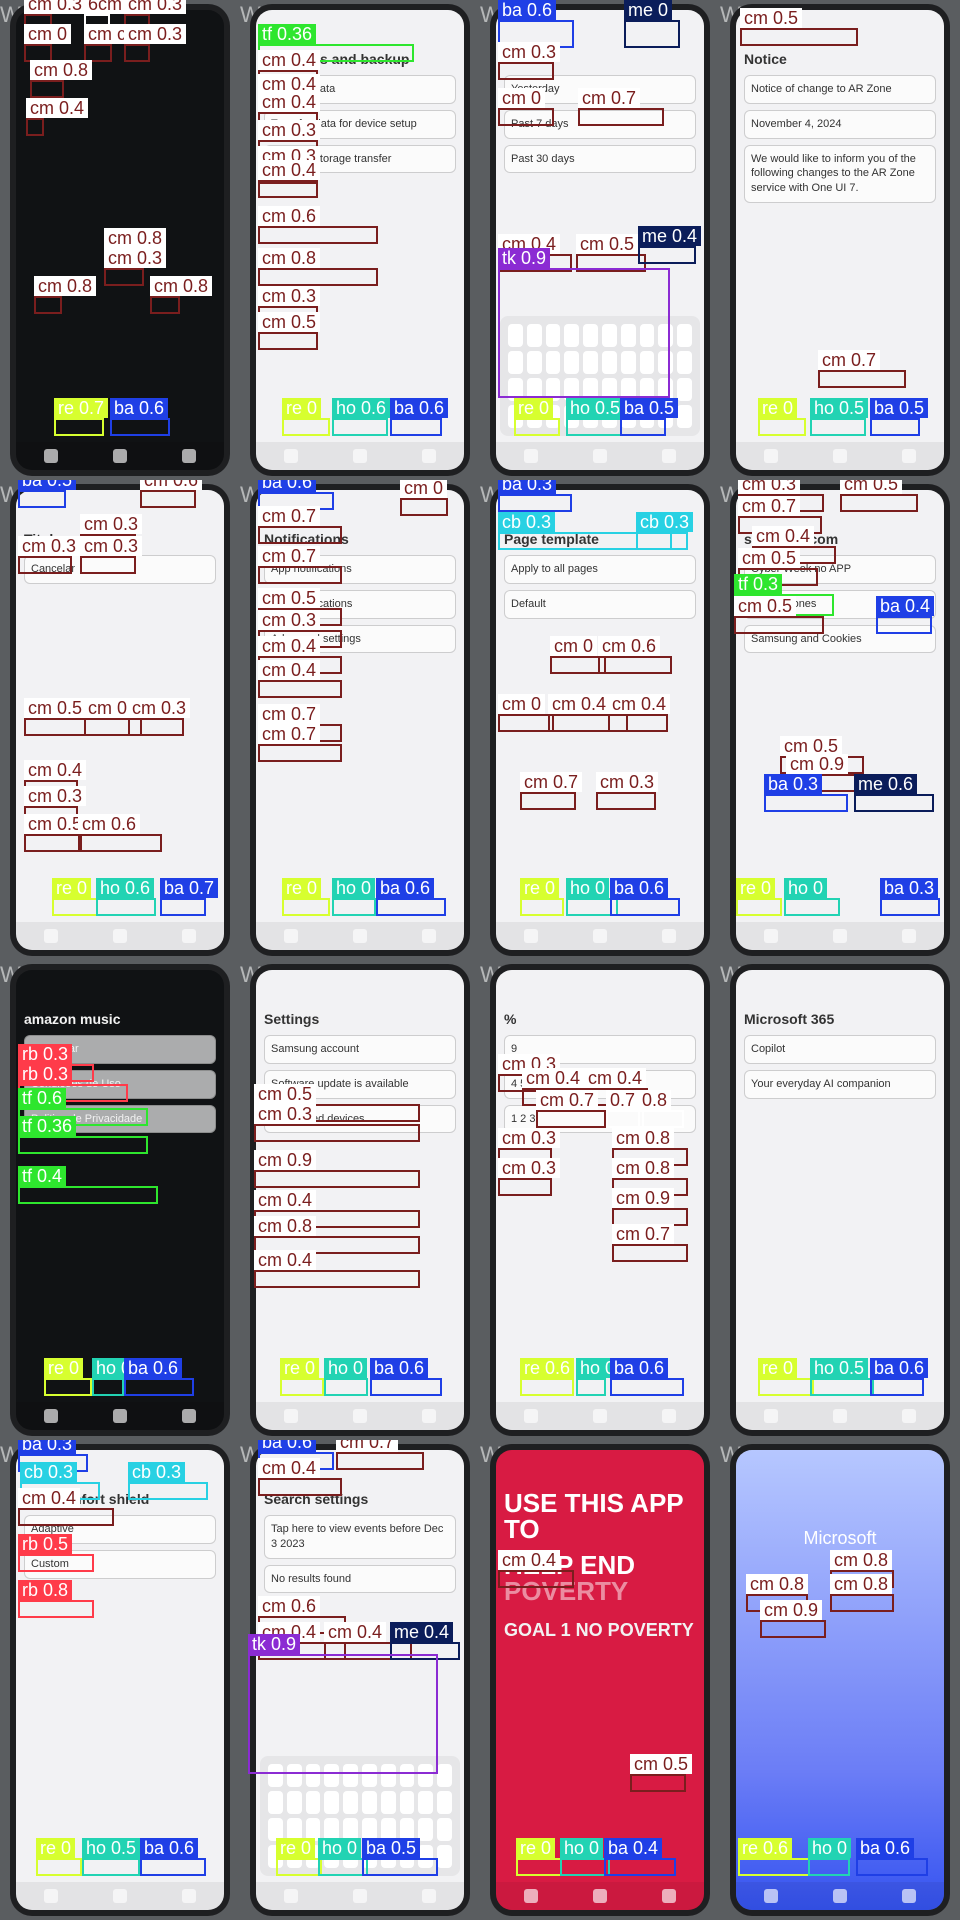 The height and width of the screenshot is (1920, 960). What do you see at coordinates (360, 124) in the screenshot?
I see `screen-item: Transfer data for device setup` at bounding box center [360, 124].